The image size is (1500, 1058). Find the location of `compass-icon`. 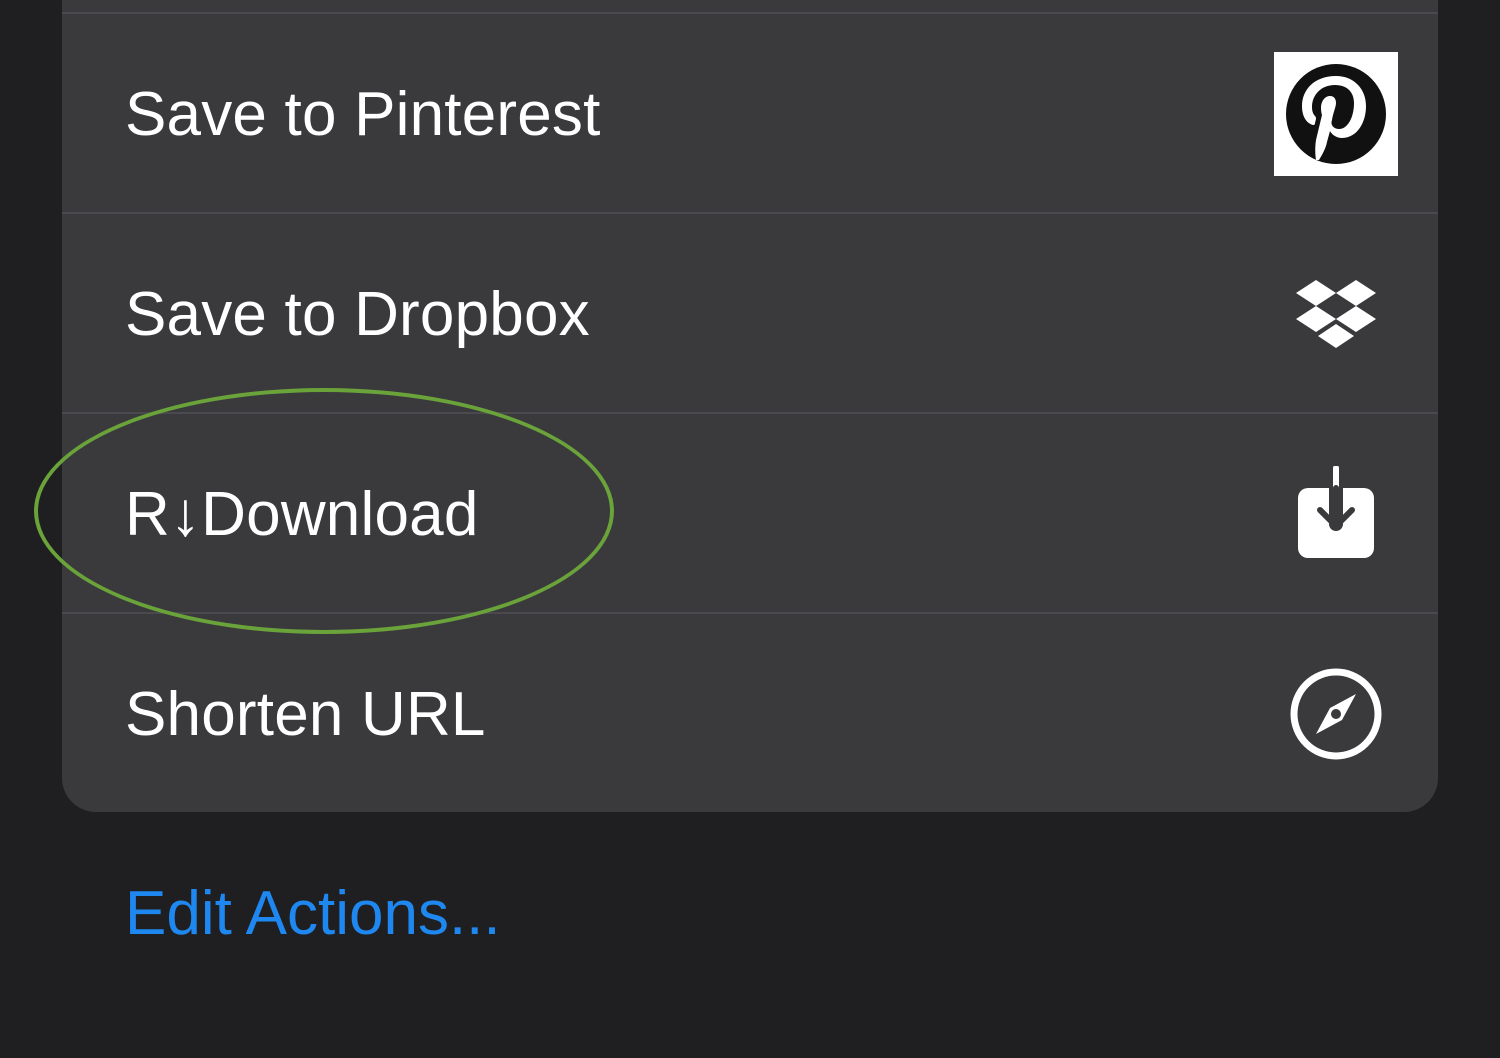

compass-icon is located at coordinates (1336, 714).